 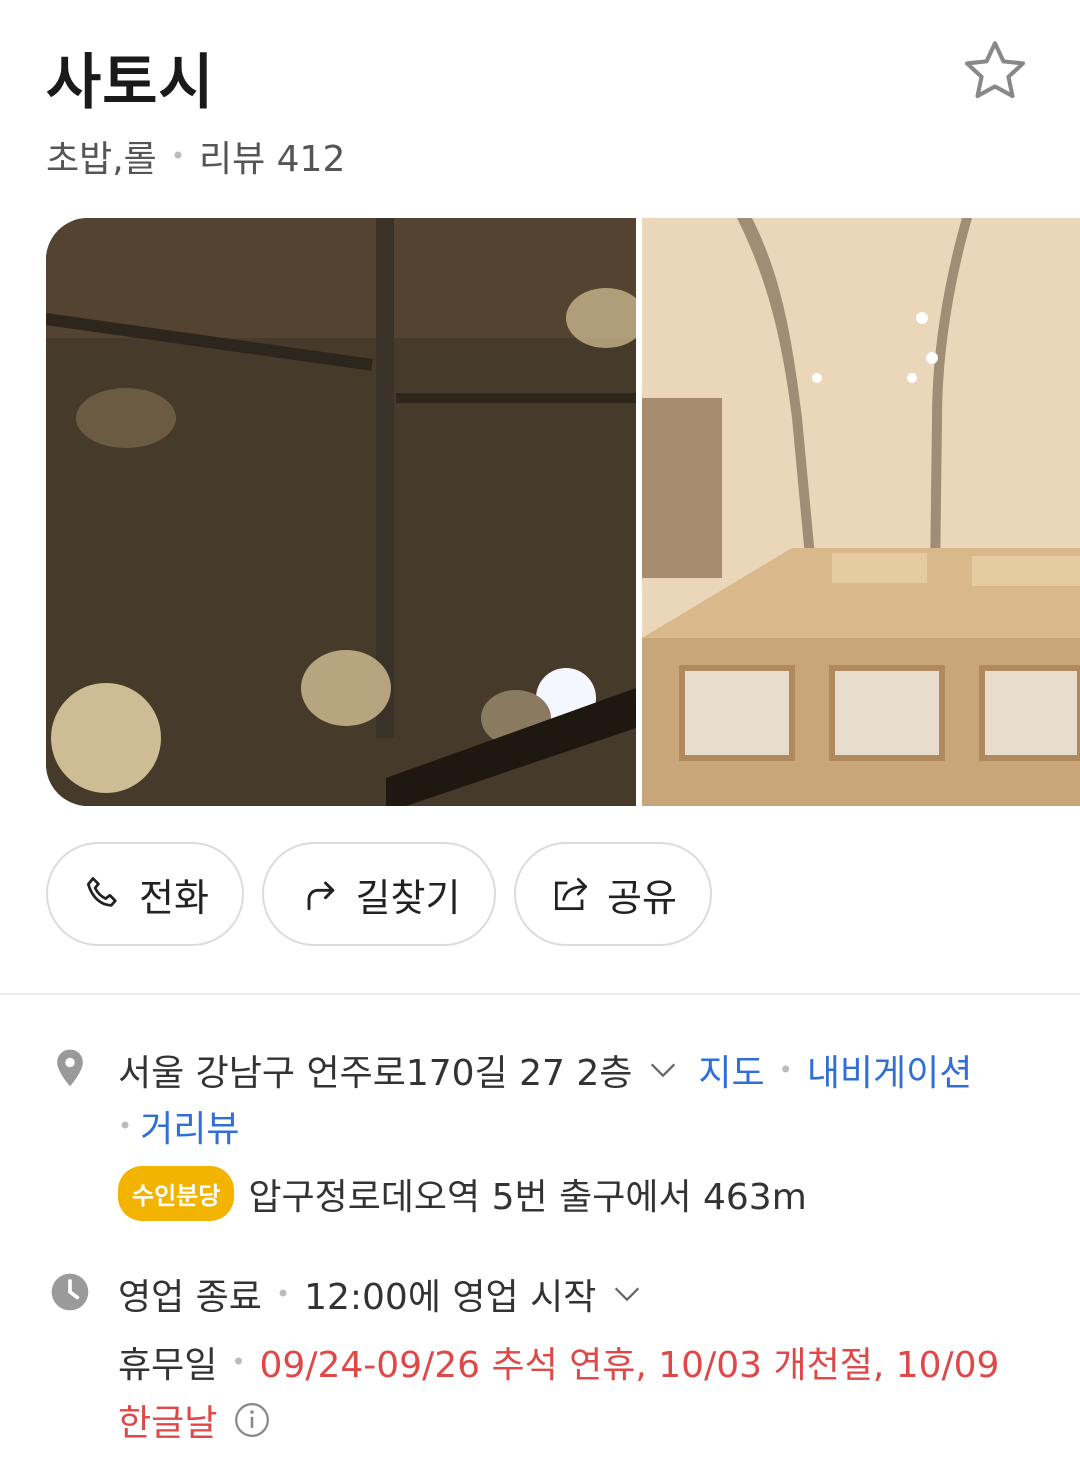 What do you see at coordinates (629, 1365) in the screenshot?
I see `holiday-dates: 09/24-09/26 추석 연휴, 10/03 개천절, 10/09` at bounding box center [629, 1365].